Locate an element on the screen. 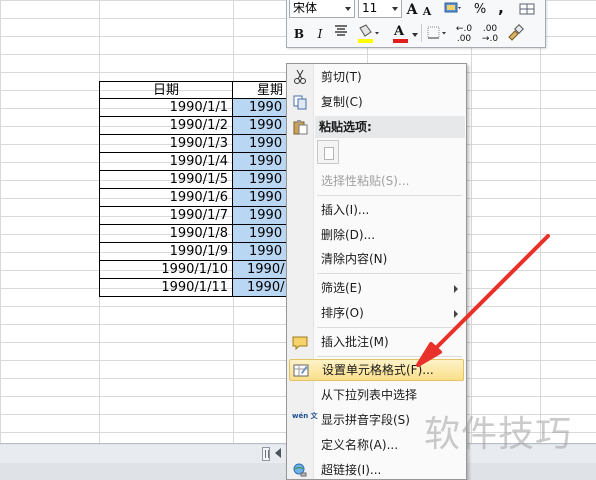 The image size is (596, 480). paste-icon is located at coordinates (300, 127).